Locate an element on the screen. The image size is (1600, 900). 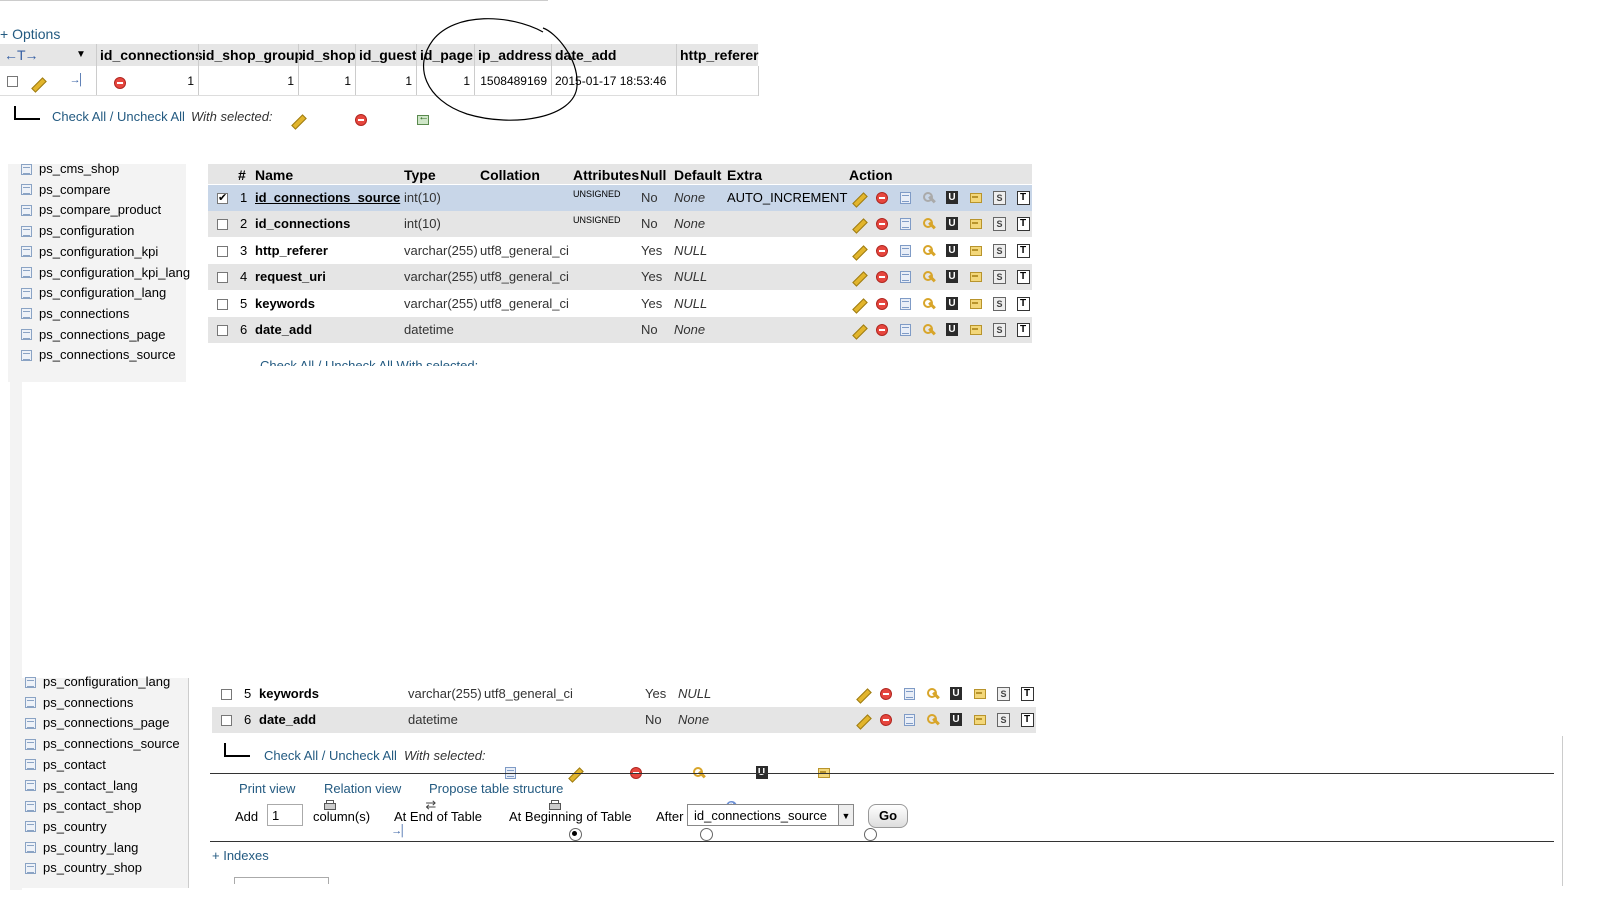
scrollbar-edge is located at coordinates (1562, 811).